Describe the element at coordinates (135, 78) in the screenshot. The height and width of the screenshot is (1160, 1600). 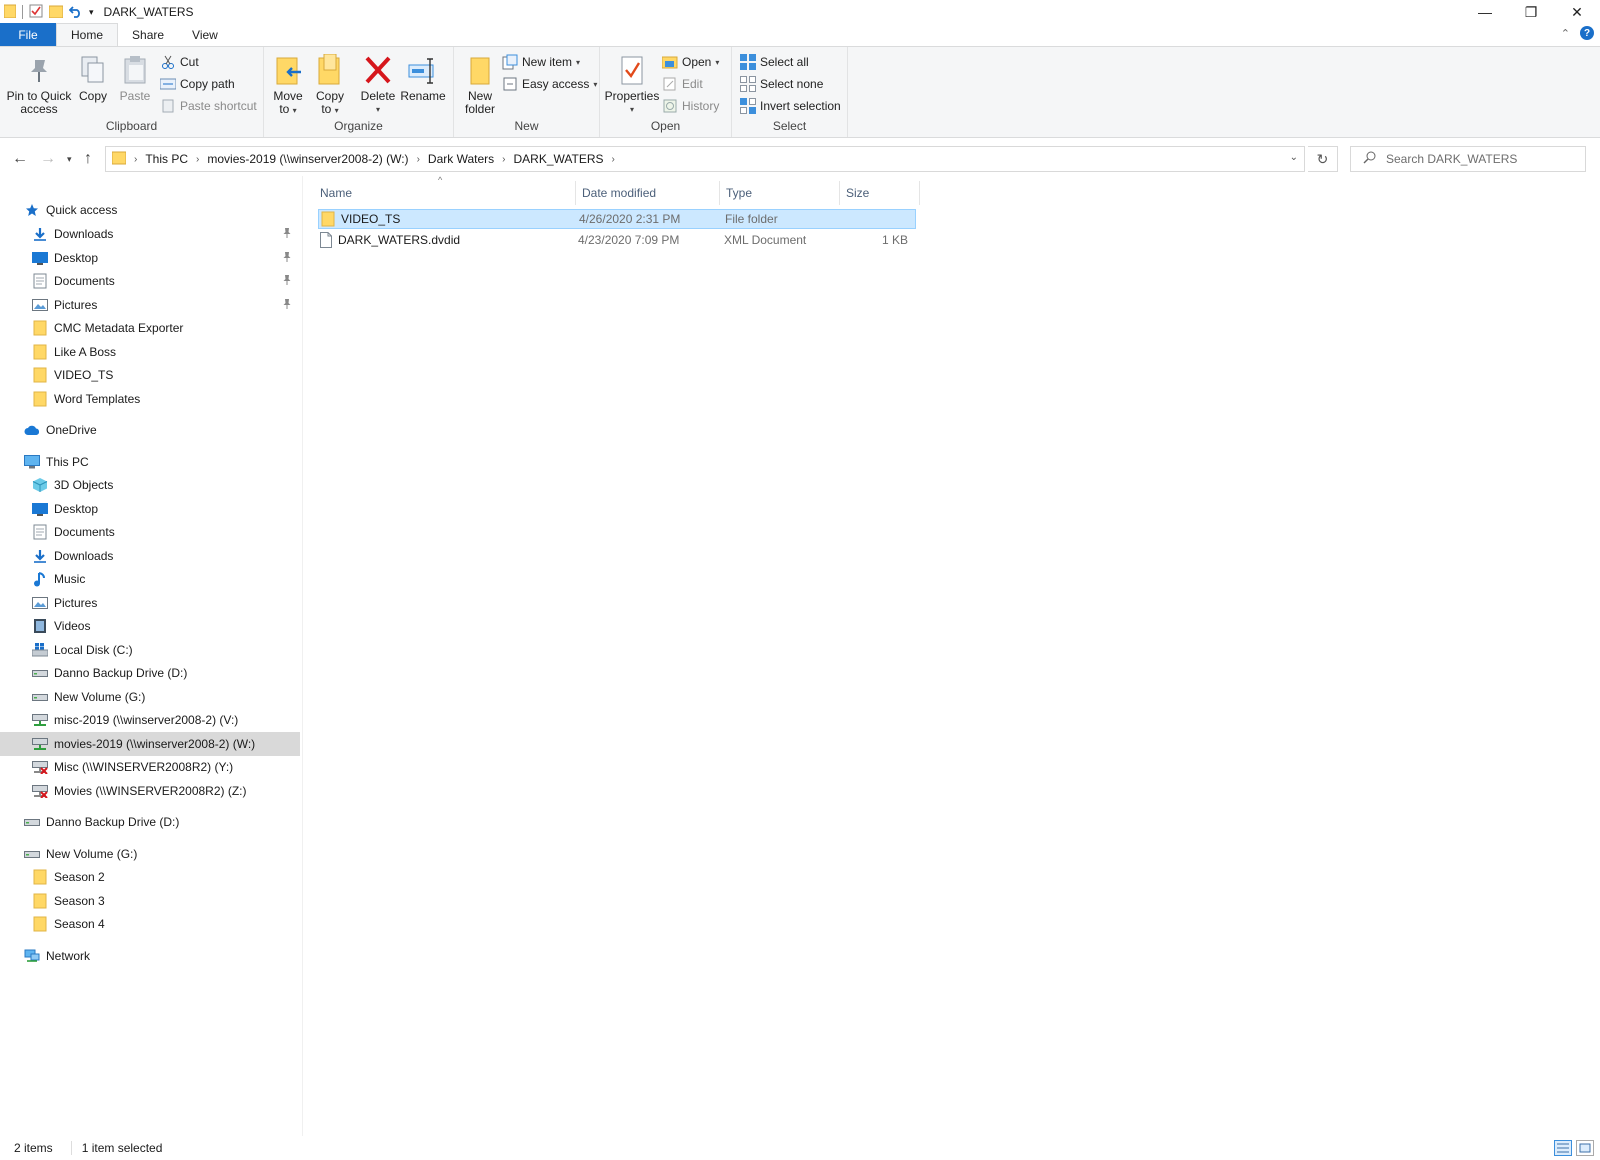
I see `paste-button: Paste` at that location.